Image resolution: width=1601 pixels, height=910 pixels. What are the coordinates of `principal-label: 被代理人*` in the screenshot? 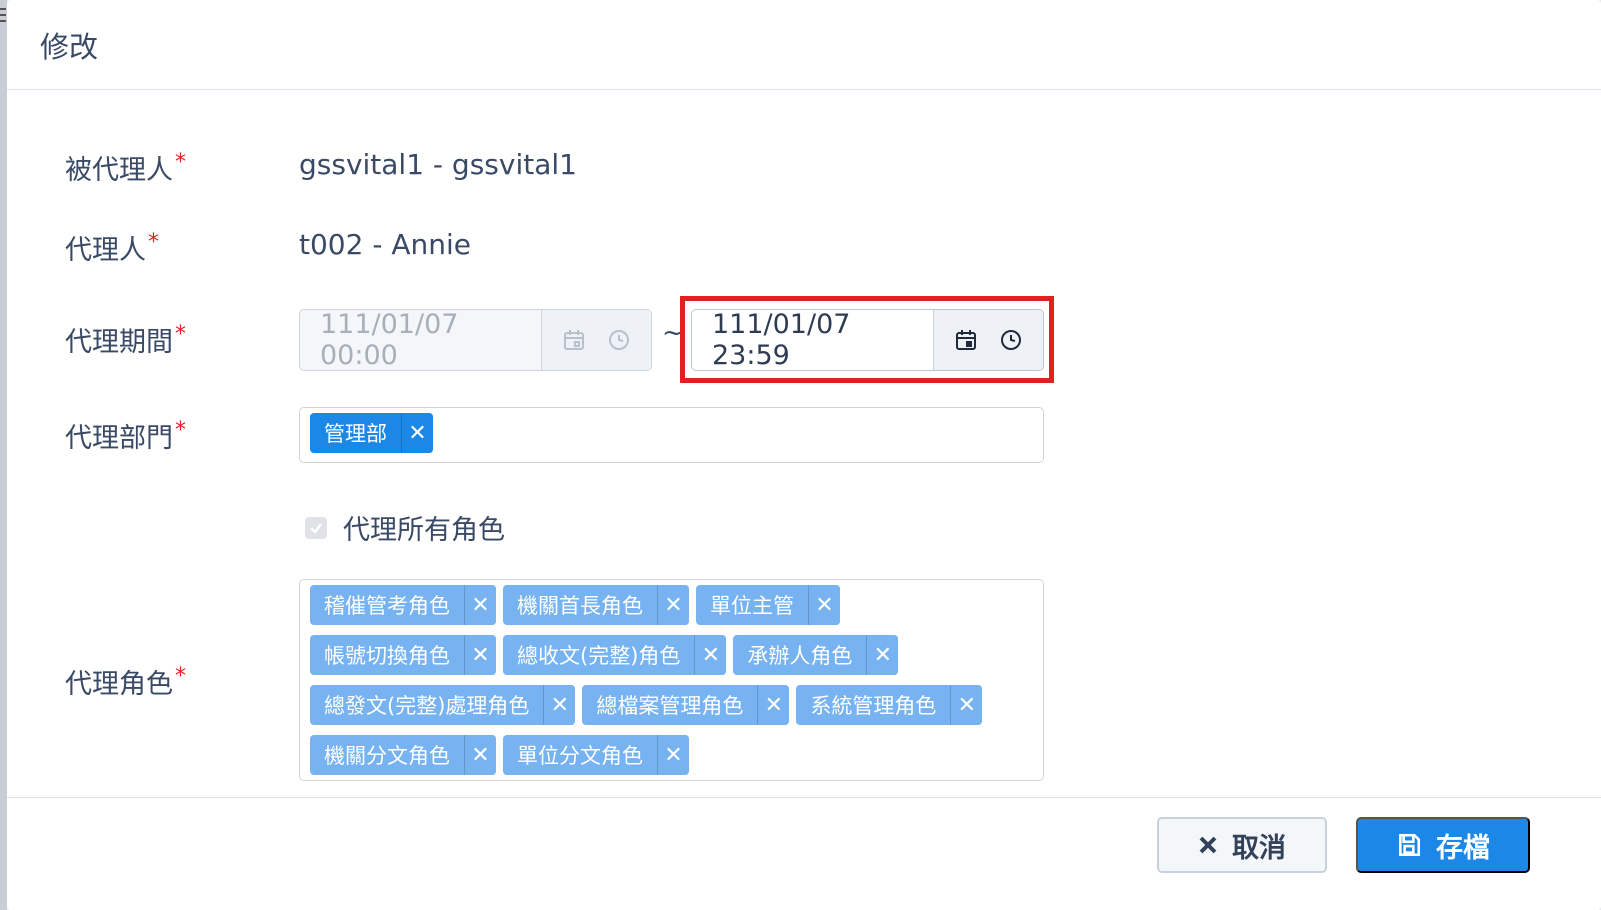 It's located at (125, 167).